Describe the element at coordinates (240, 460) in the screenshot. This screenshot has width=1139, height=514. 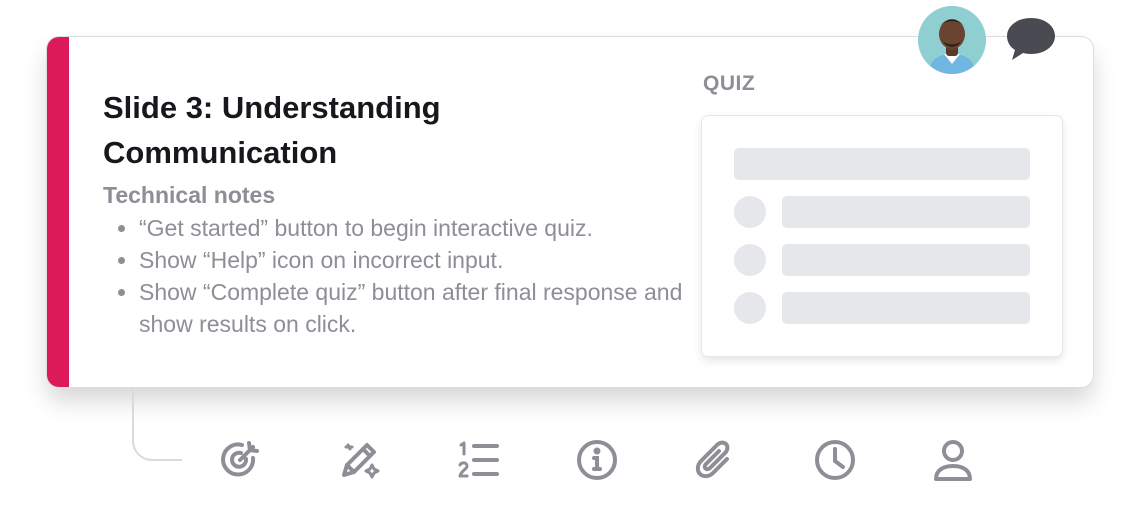
I see `target-icon` at that location.